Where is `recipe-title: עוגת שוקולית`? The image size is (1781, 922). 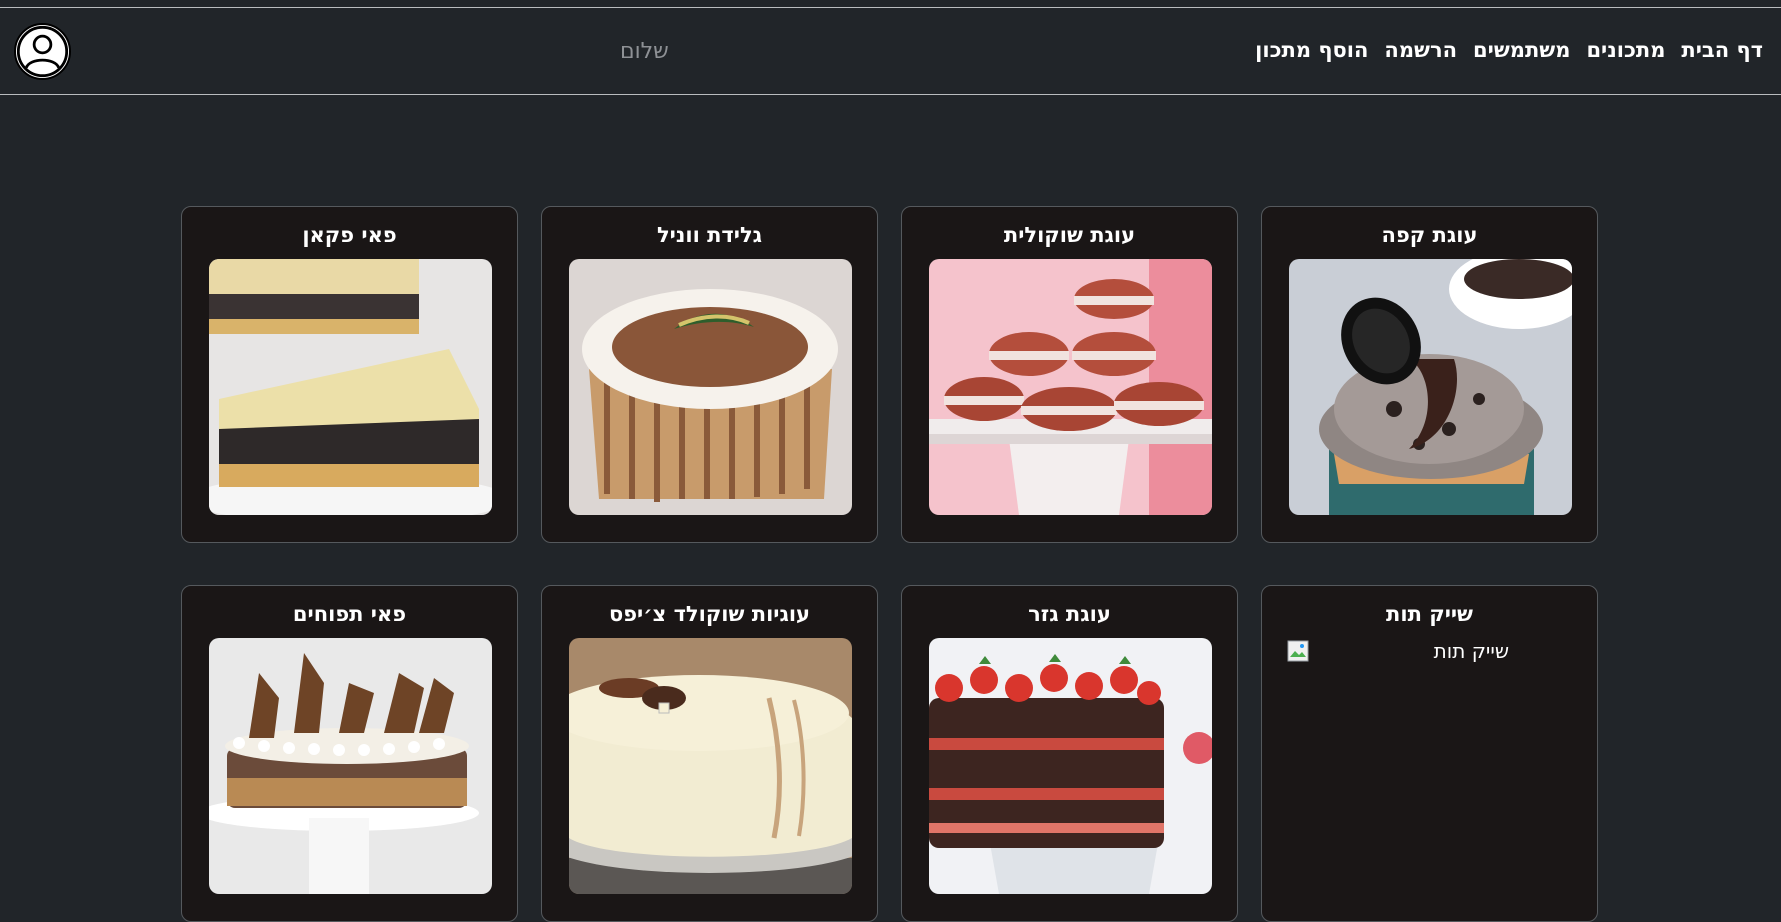 recipe-title: עוגת שוקולית is located at coordinates (1069, 235).